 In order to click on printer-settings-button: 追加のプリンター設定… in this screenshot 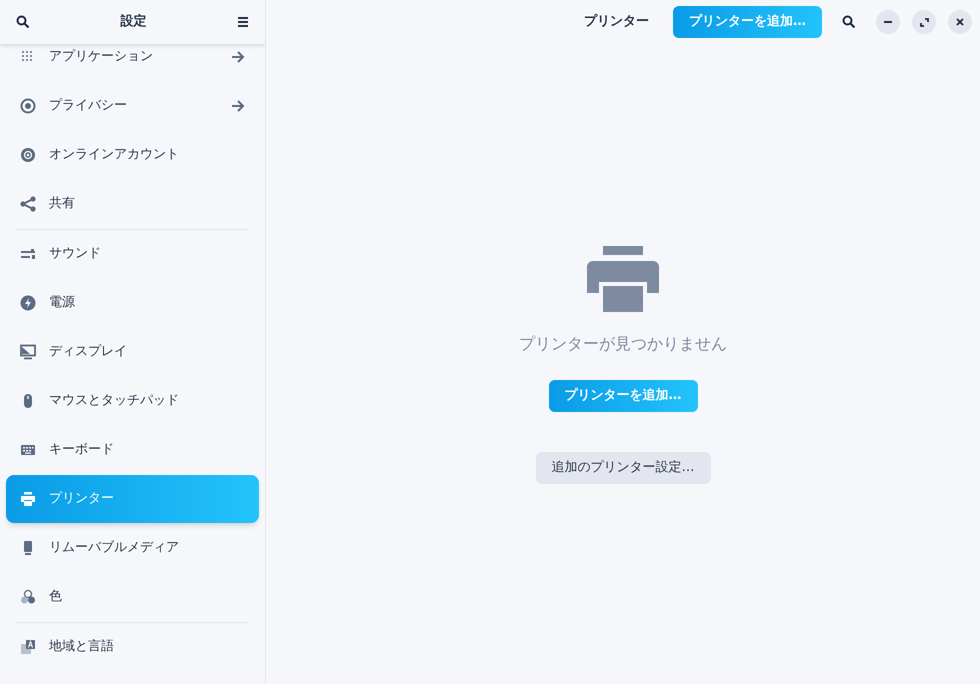, I will do `click(623, 468)`.